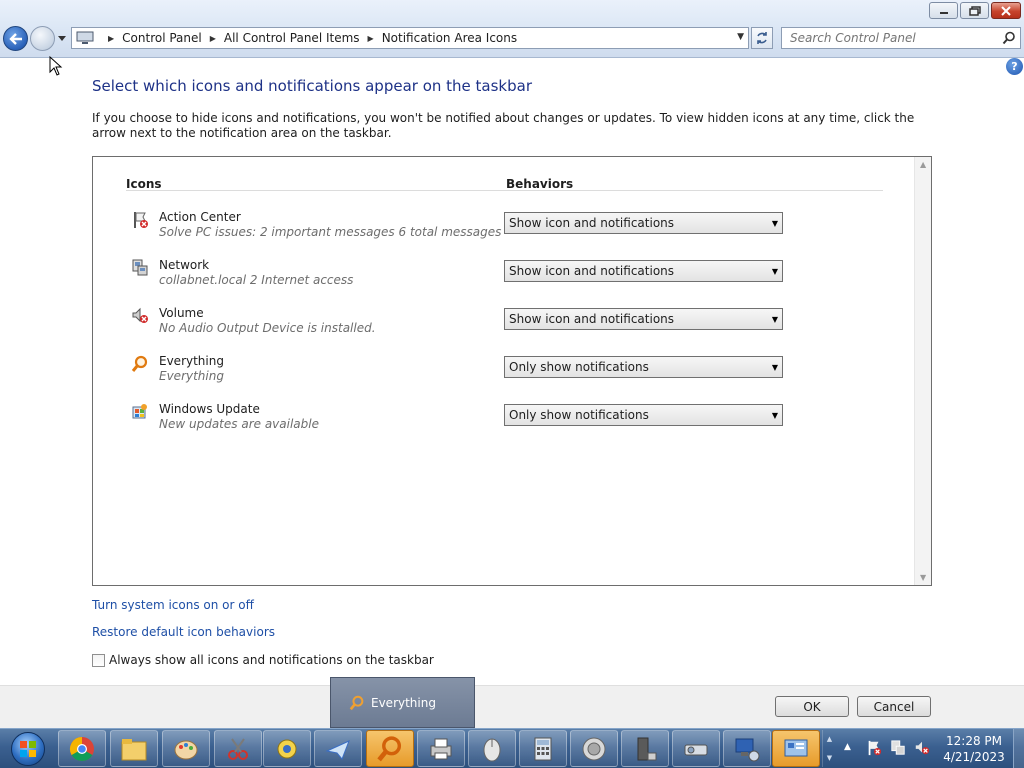 This screenshot has width=1024, height=768. What do you see at coordinates (943, 10) in the screenshot?
I see `minimize-button` at bounding box center [943, 10].